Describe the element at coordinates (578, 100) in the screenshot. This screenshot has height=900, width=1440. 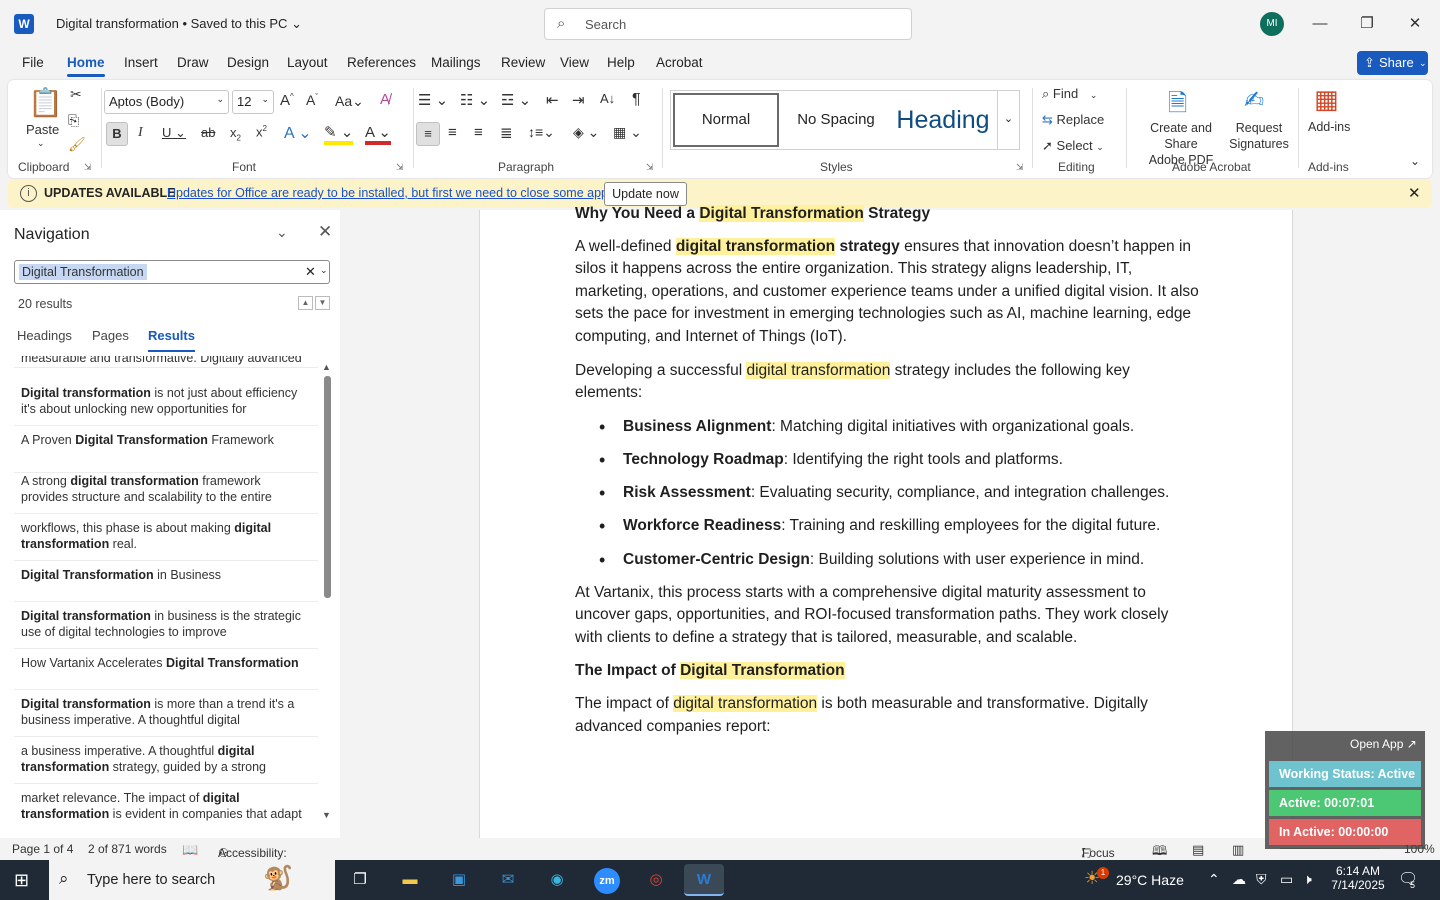
I see `increase-indent-icon: ⇥` at that location.